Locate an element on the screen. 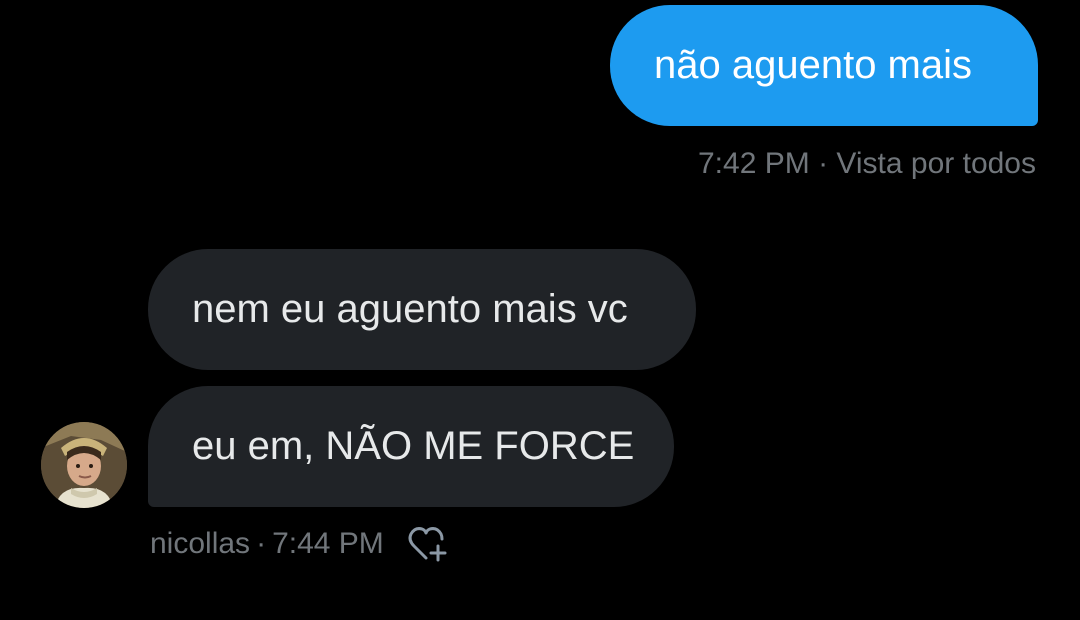  received-message-bubble: eu em, NÃO ME FORCE is located at coordinates (411, 446).